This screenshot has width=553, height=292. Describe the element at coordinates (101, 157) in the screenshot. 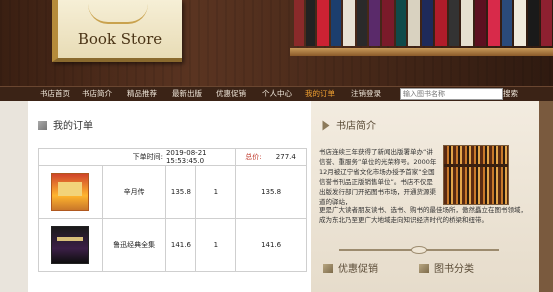

I see `order-time-label: 下单时间:` at that location.